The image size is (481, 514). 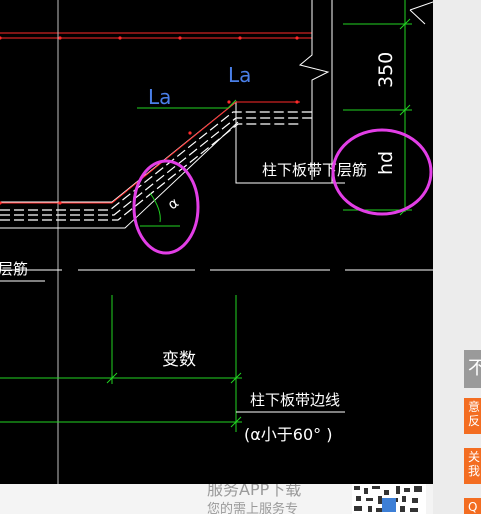 What do you see at coordinates (239, 75) in the screenshot?
I see `label-la-upper: La` at bounding box center [239, 75].